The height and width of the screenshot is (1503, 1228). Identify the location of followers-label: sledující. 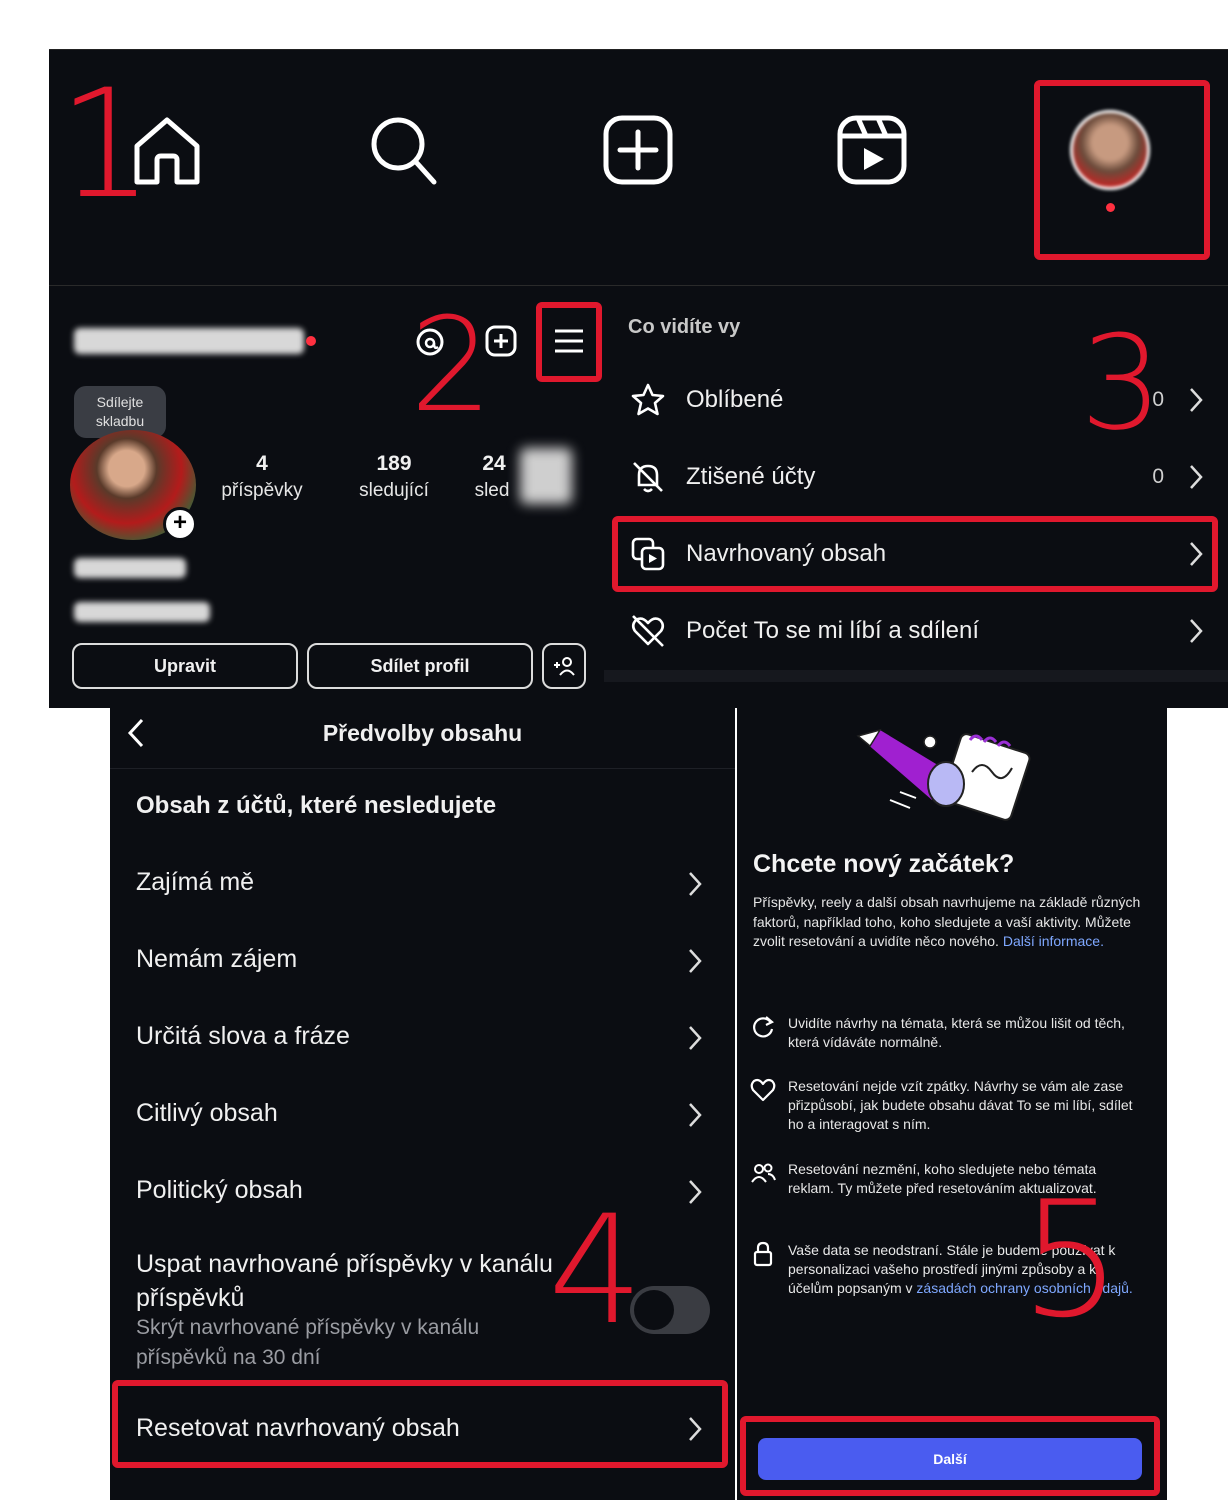
(394, 491).